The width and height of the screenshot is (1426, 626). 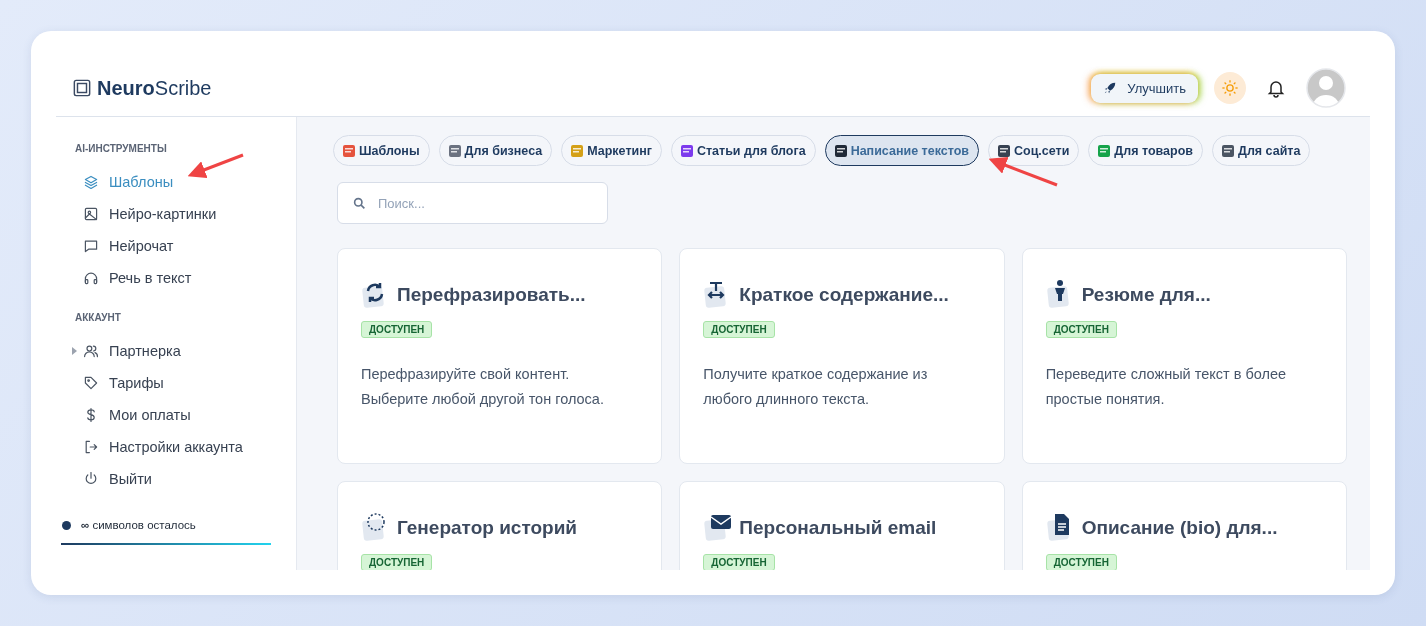 I want to click on template-card: Генератор историй ДОСТУПЕН, so click(x=500, y=525).